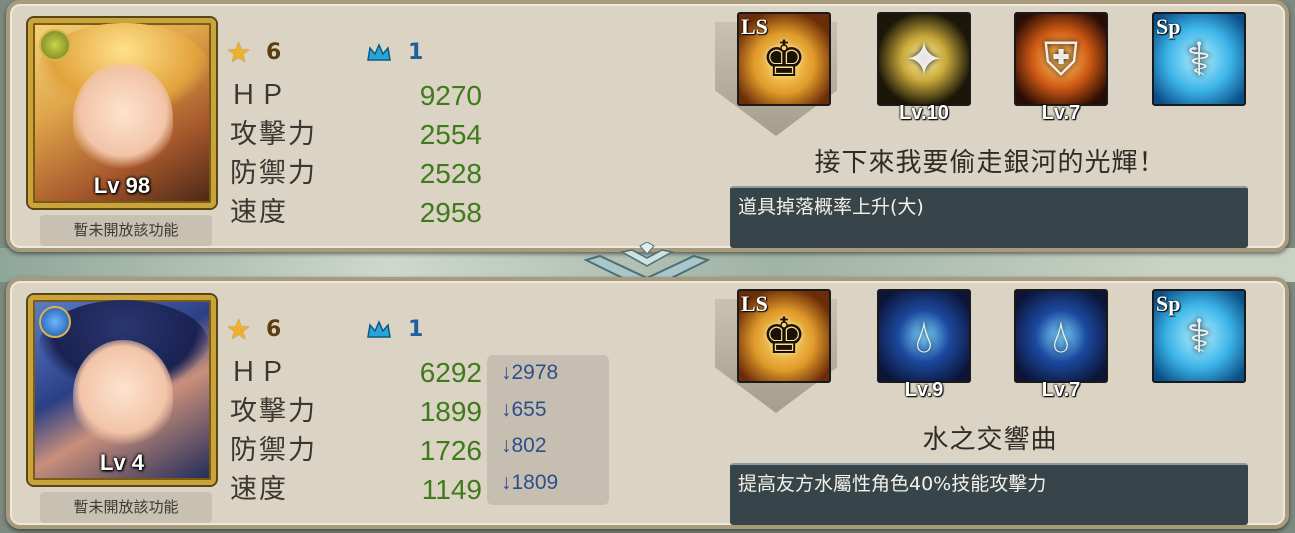  I want to click on skill-level-1: Lv.10, so click(924, 113).